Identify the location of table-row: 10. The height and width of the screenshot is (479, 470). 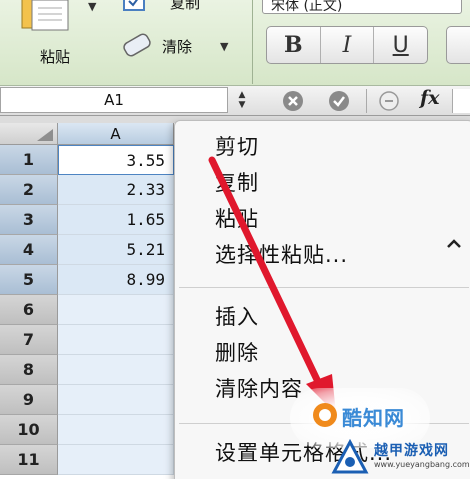
(87, 430).